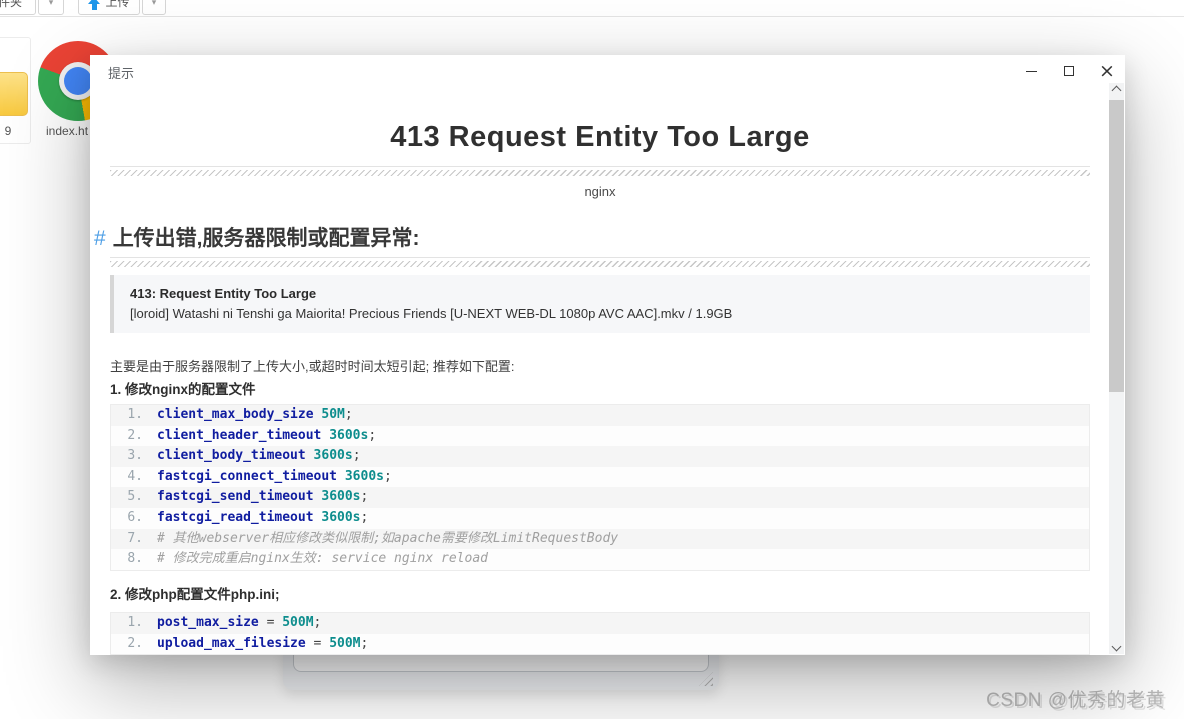 The height and width of the screenshot is (719, 1184). I want to click on window-controls: ×, so click(1069, 71).